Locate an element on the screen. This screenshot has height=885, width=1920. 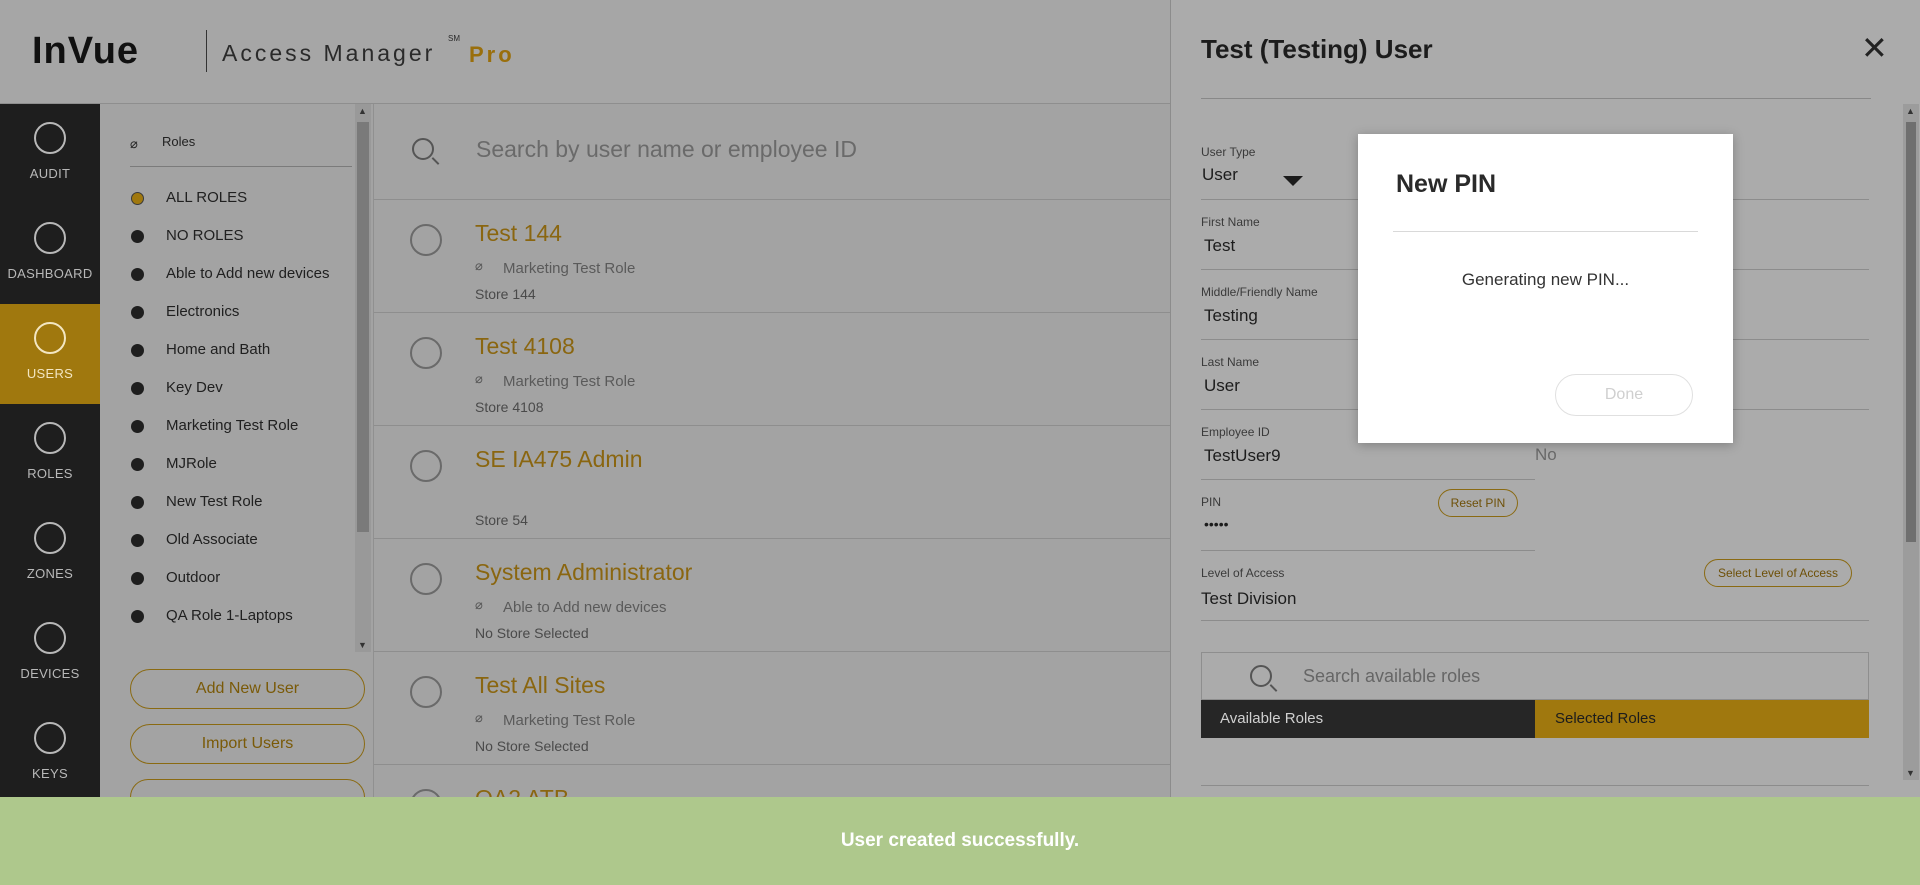
user-search-input: Search by user name or employee ID is located at coordinates (666, 149).